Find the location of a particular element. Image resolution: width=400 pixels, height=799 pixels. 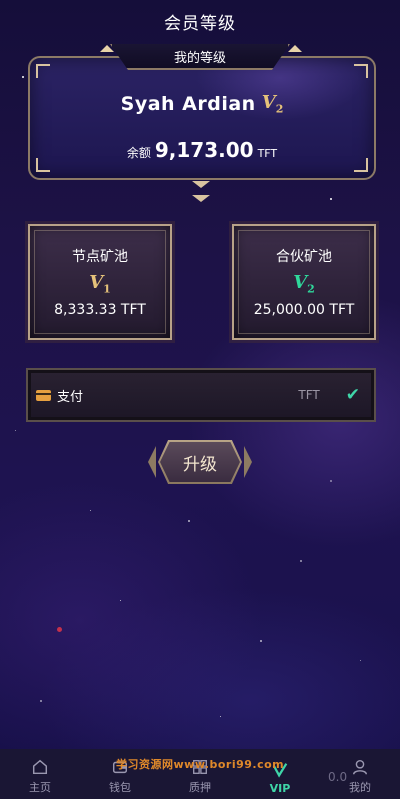

my-level-label: 我的等级 is located at coordinates (199, 58).